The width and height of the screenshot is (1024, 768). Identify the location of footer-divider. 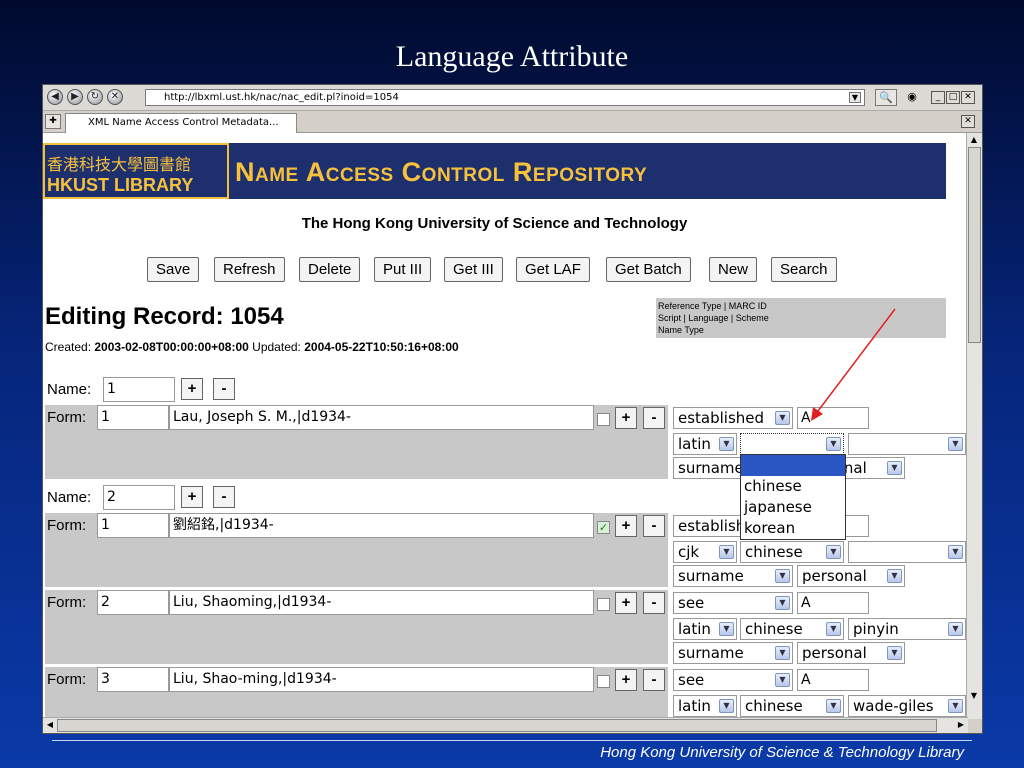
(512, 740).